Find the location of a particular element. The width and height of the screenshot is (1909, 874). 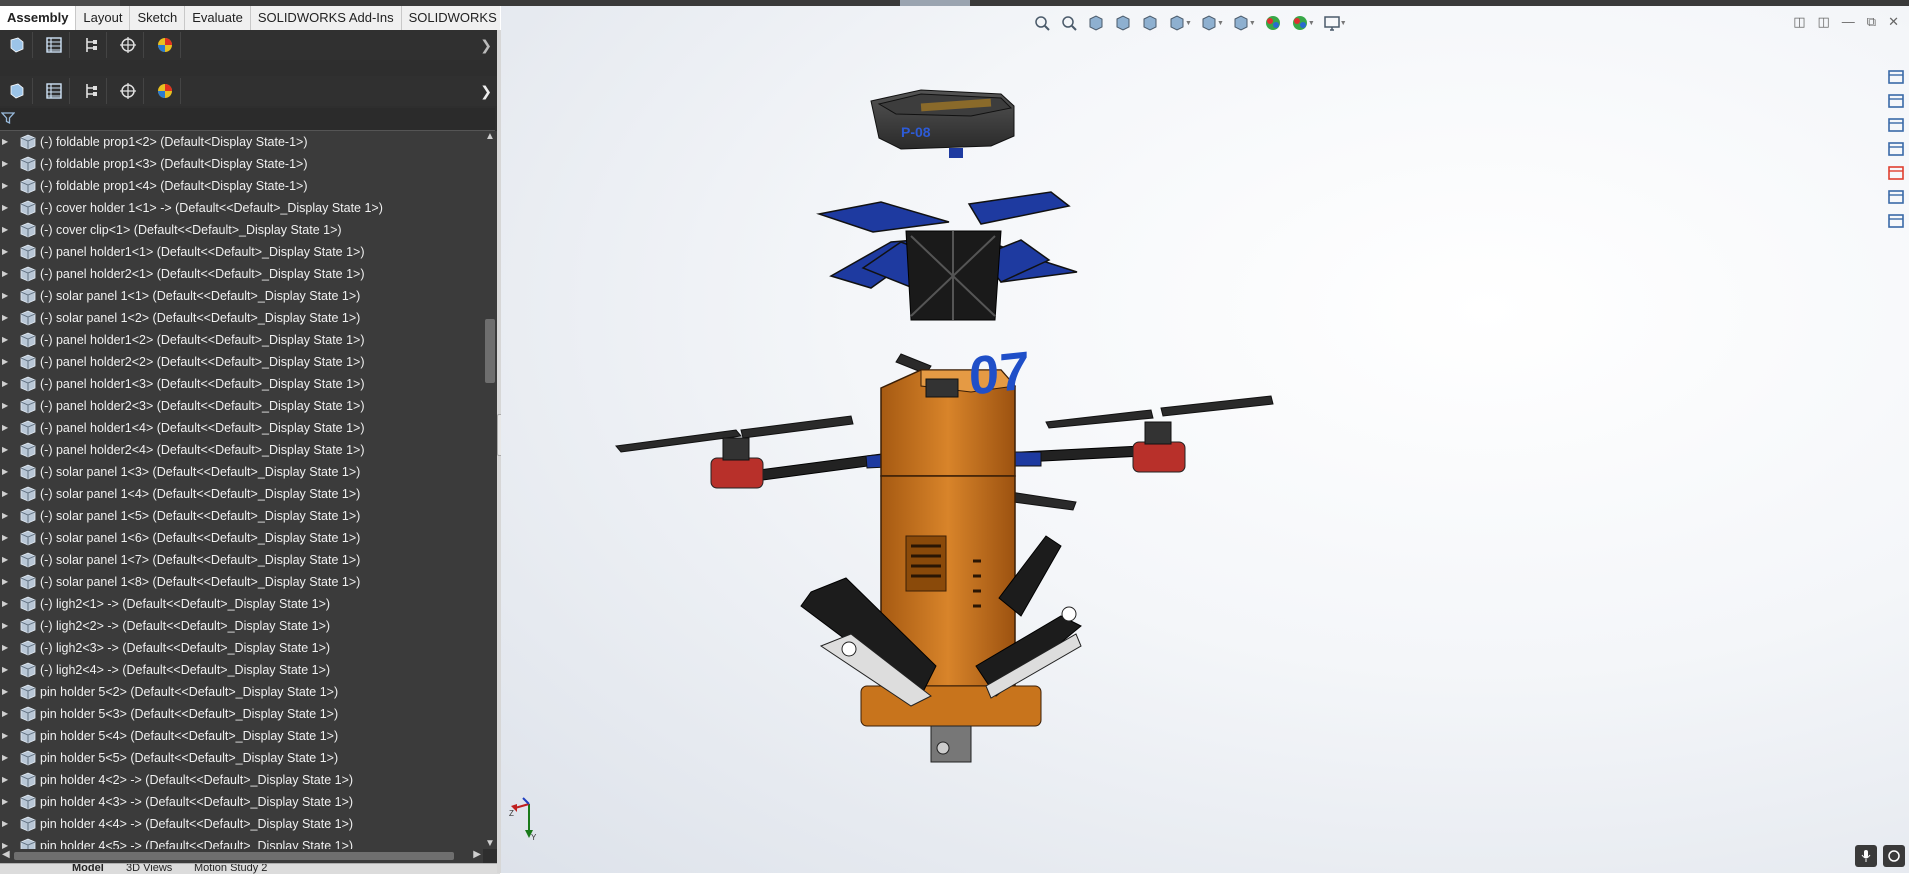

zoom-to-area-icon is located at coordinates (1069, 23).